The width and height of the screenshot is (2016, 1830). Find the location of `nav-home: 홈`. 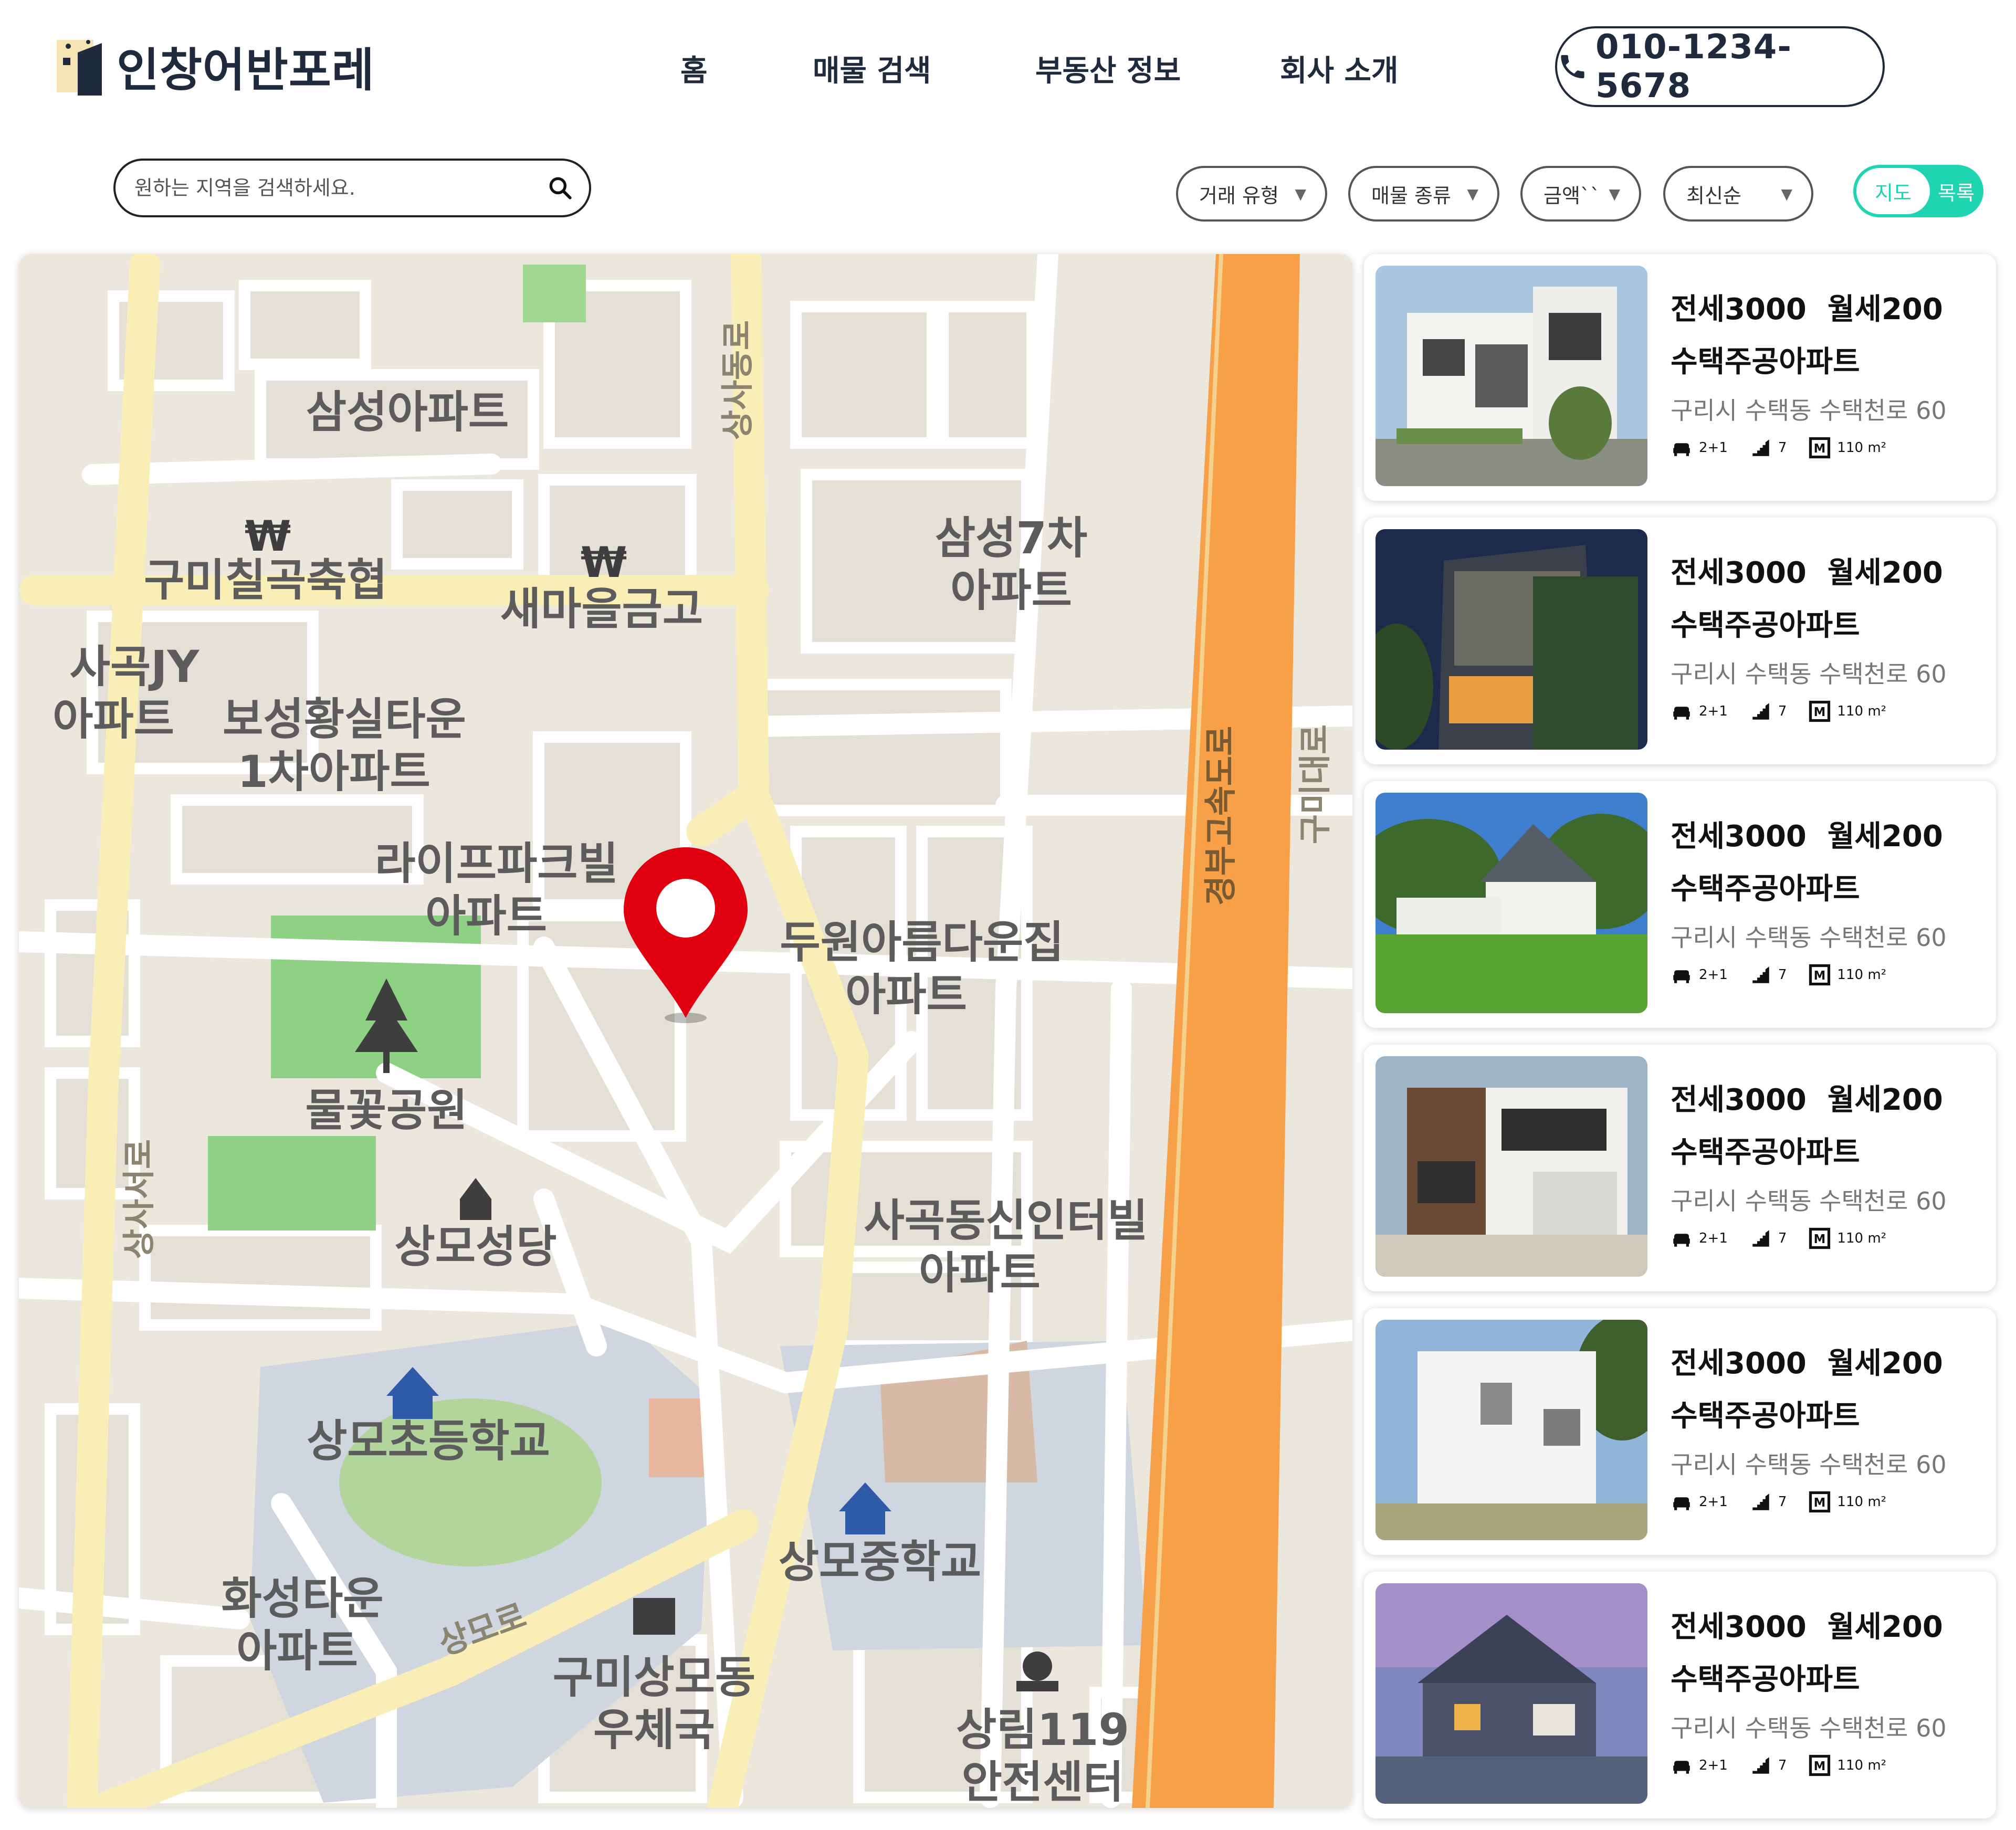

nav-home: 홈 is located at coordinates (694, 68).